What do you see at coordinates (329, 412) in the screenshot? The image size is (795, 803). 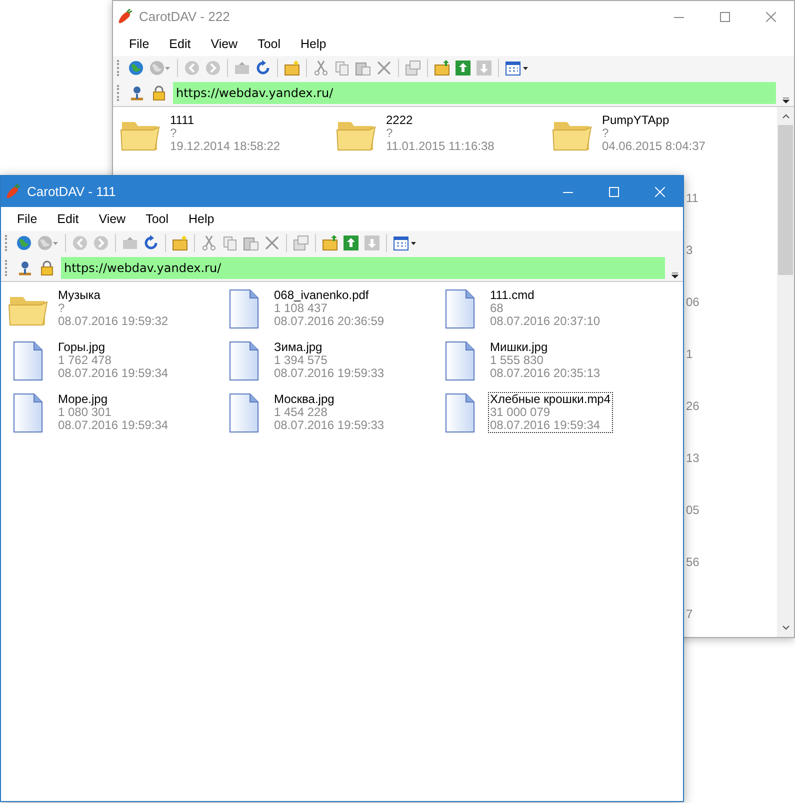 I see `file-entry: Москва.jpg 1 454 228 08.07.2016 19:59:33` at bounding box center [329, 412].